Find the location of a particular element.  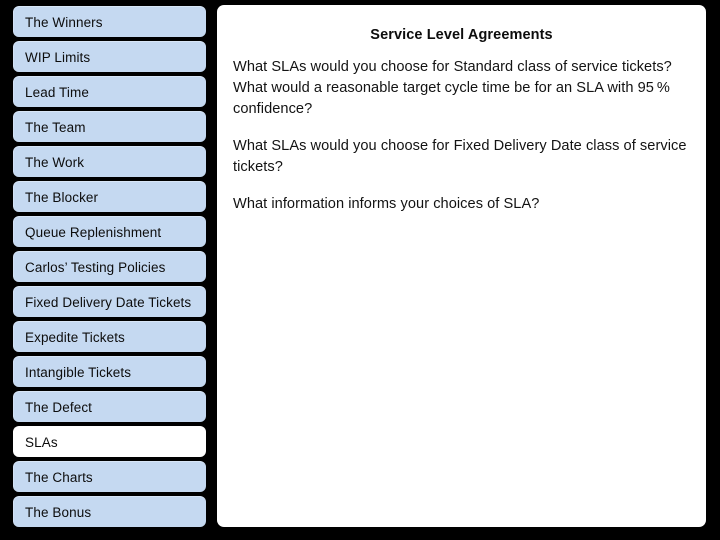

sidebar-item-fixed-delivery-date-tickets: Fixed Delivery Date Tickets is located at coordinates (109, 301).